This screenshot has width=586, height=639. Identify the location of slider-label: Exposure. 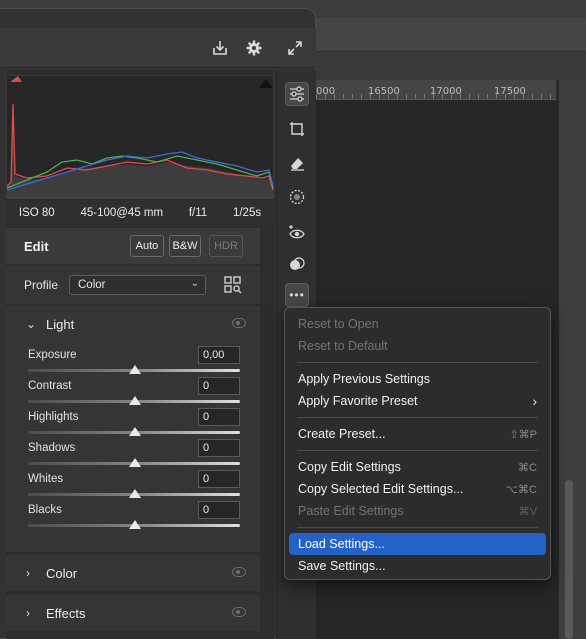
(52, 355).